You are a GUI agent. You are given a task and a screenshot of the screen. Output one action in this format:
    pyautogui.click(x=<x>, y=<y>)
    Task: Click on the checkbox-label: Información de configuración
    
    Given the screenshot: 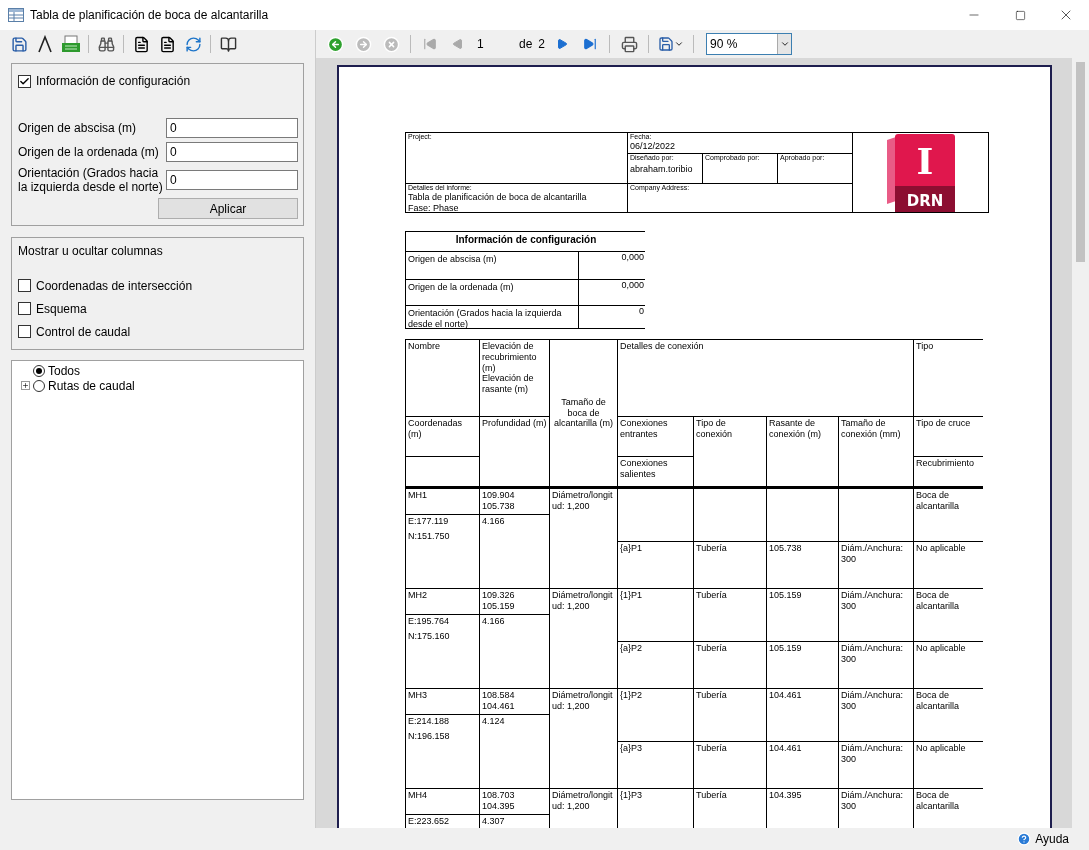 What is the action you would take?
    pyautogui.click(x=113, y=81)
    